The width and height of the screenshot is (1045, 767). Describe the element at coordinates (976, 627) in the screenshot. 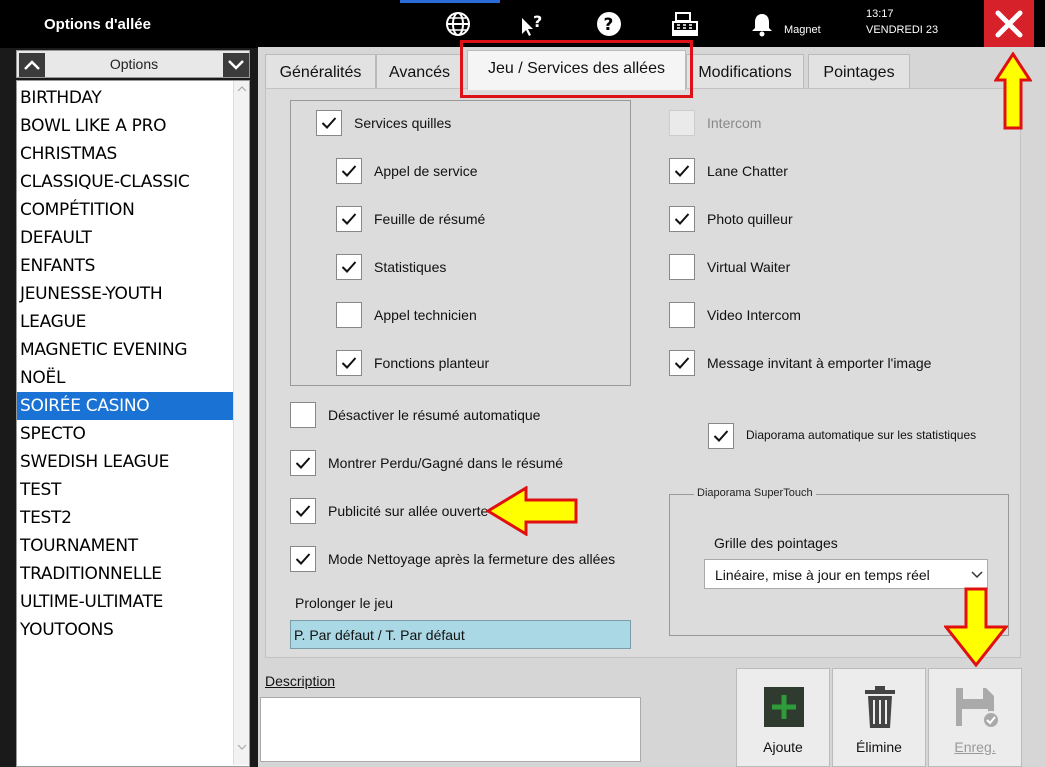

I see `arrow-down-annotation-icon` at that location.